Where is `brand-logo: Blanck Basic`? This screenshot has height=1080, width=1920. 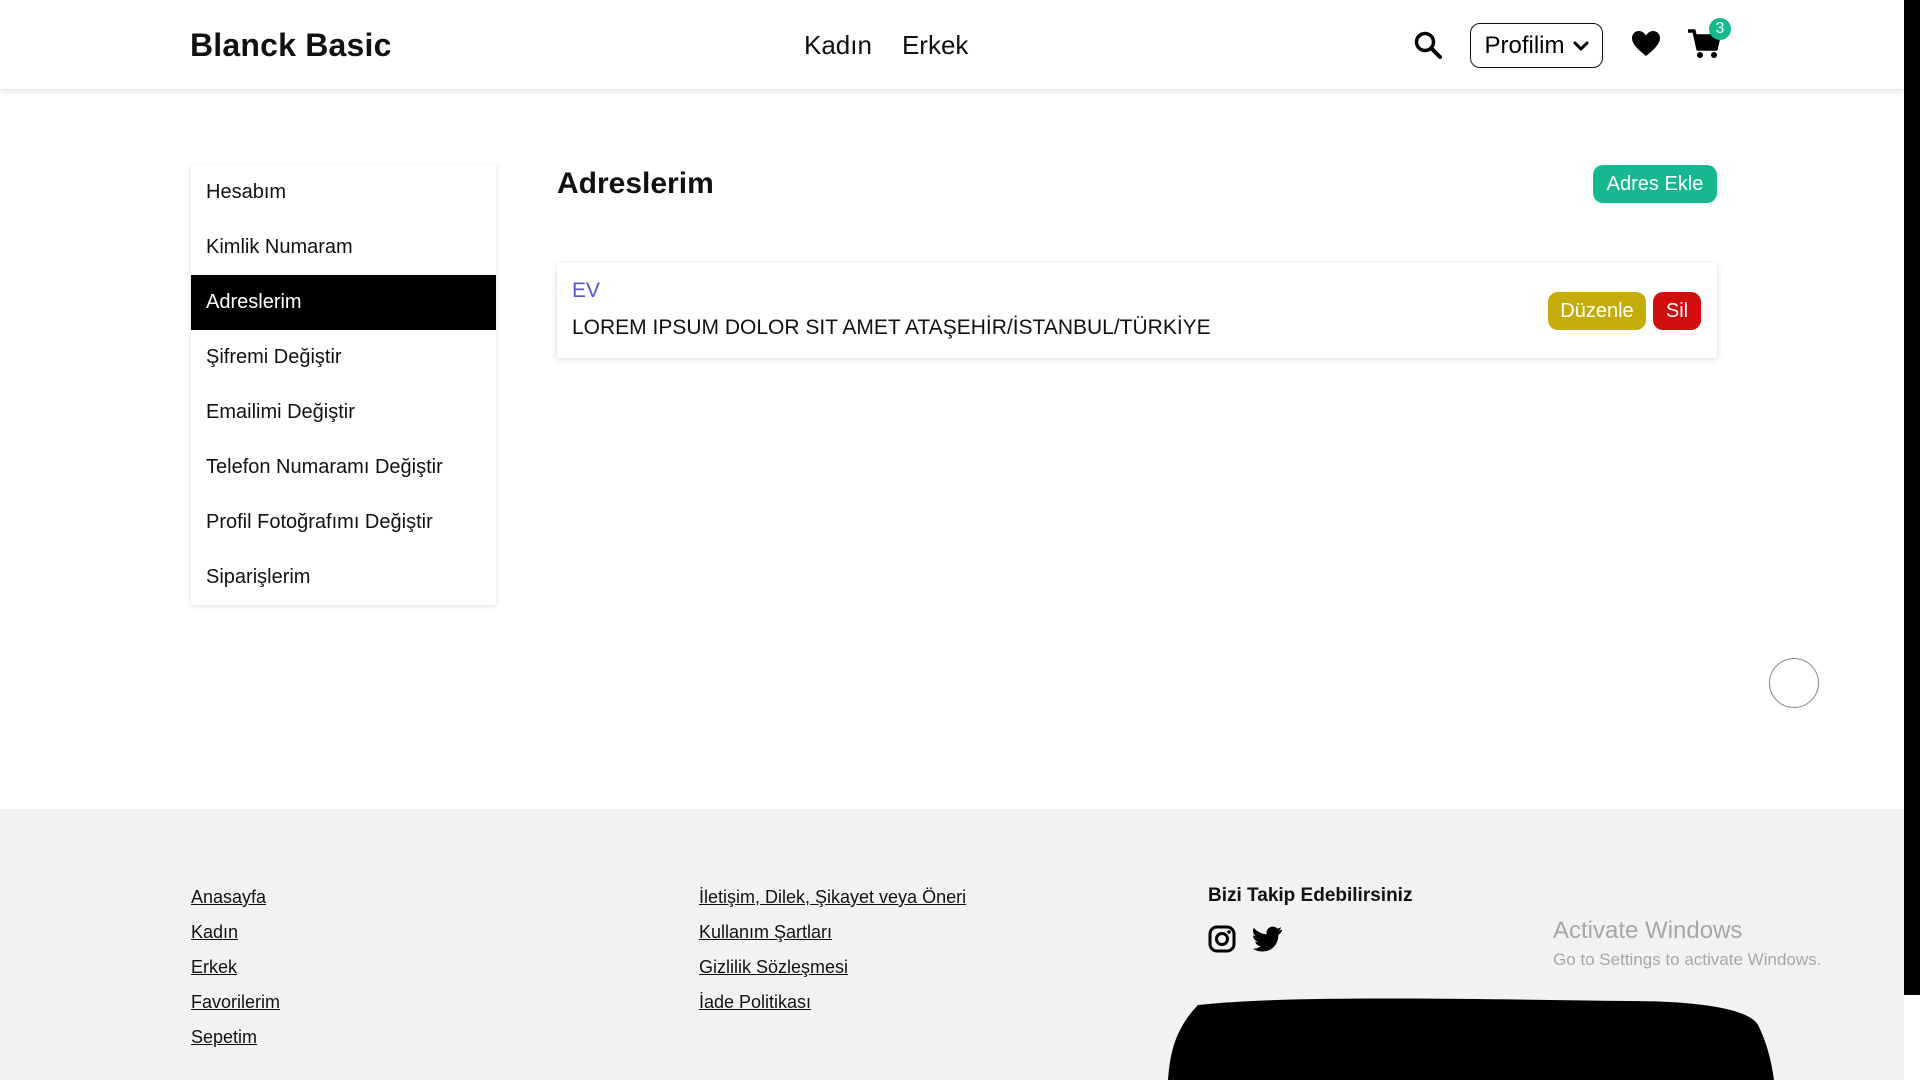
brand-logo: Blanck Basic is located at coordinates (291, 45).